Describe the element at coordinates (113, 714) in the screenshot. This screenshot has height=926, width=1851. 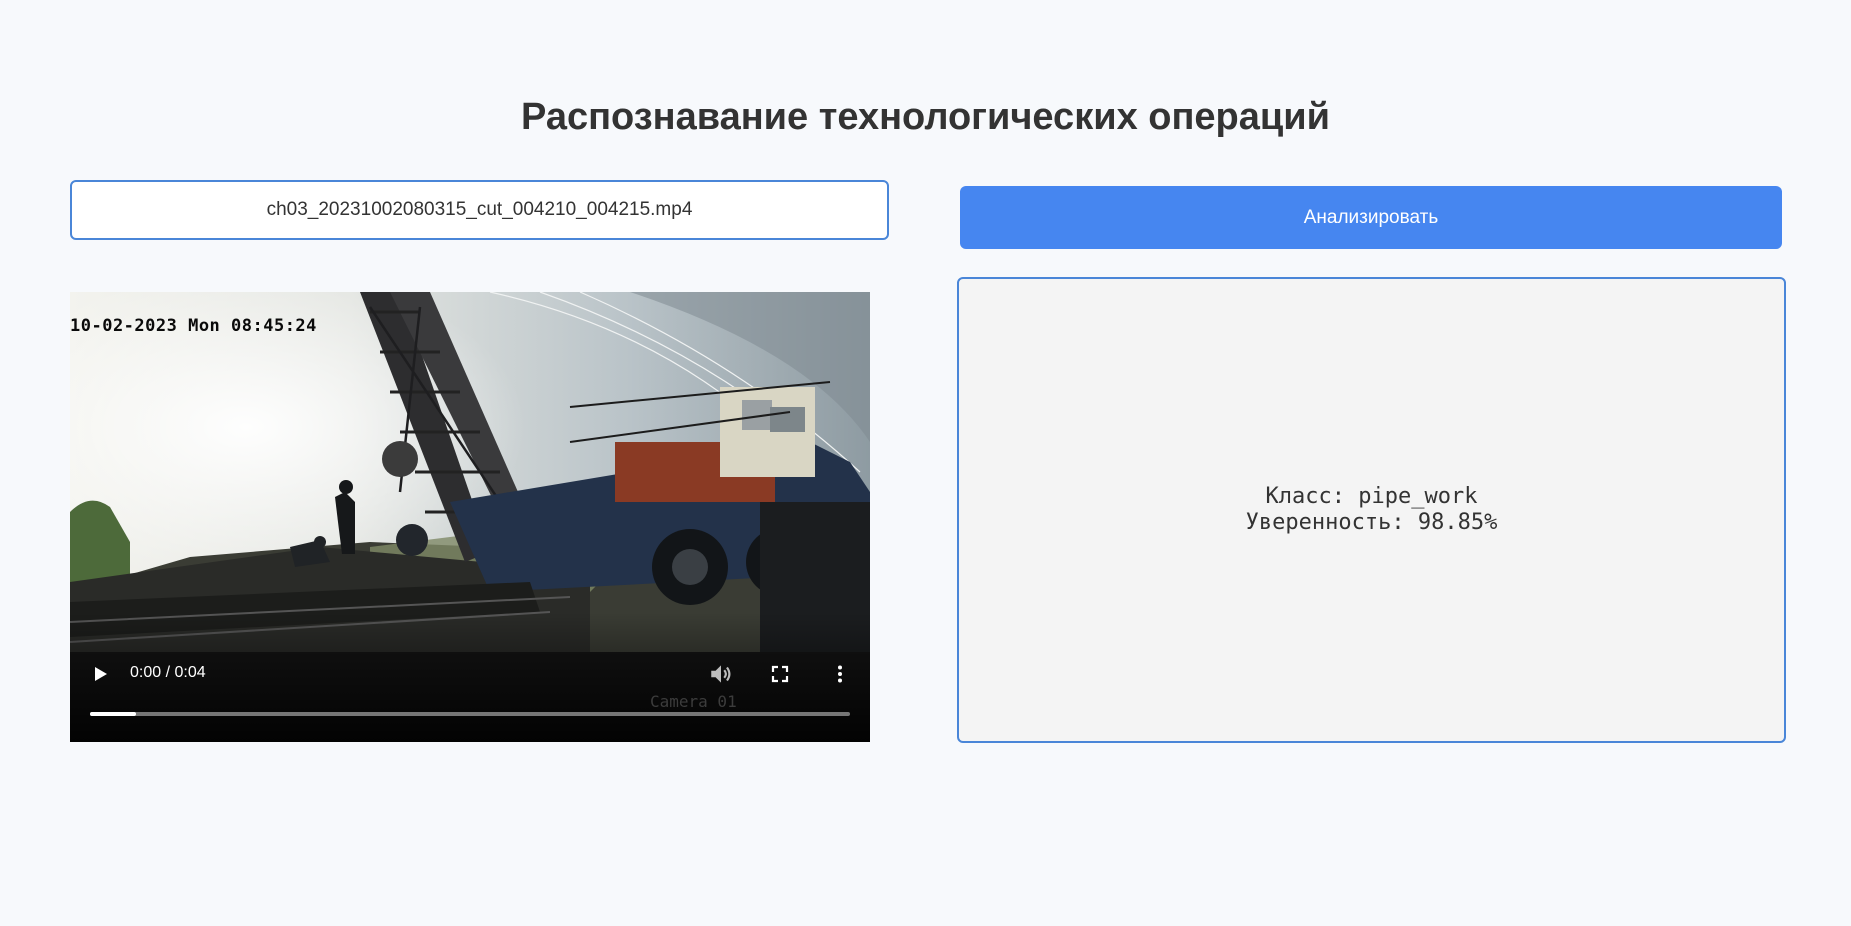
I see `video-progress-fill` at that location.